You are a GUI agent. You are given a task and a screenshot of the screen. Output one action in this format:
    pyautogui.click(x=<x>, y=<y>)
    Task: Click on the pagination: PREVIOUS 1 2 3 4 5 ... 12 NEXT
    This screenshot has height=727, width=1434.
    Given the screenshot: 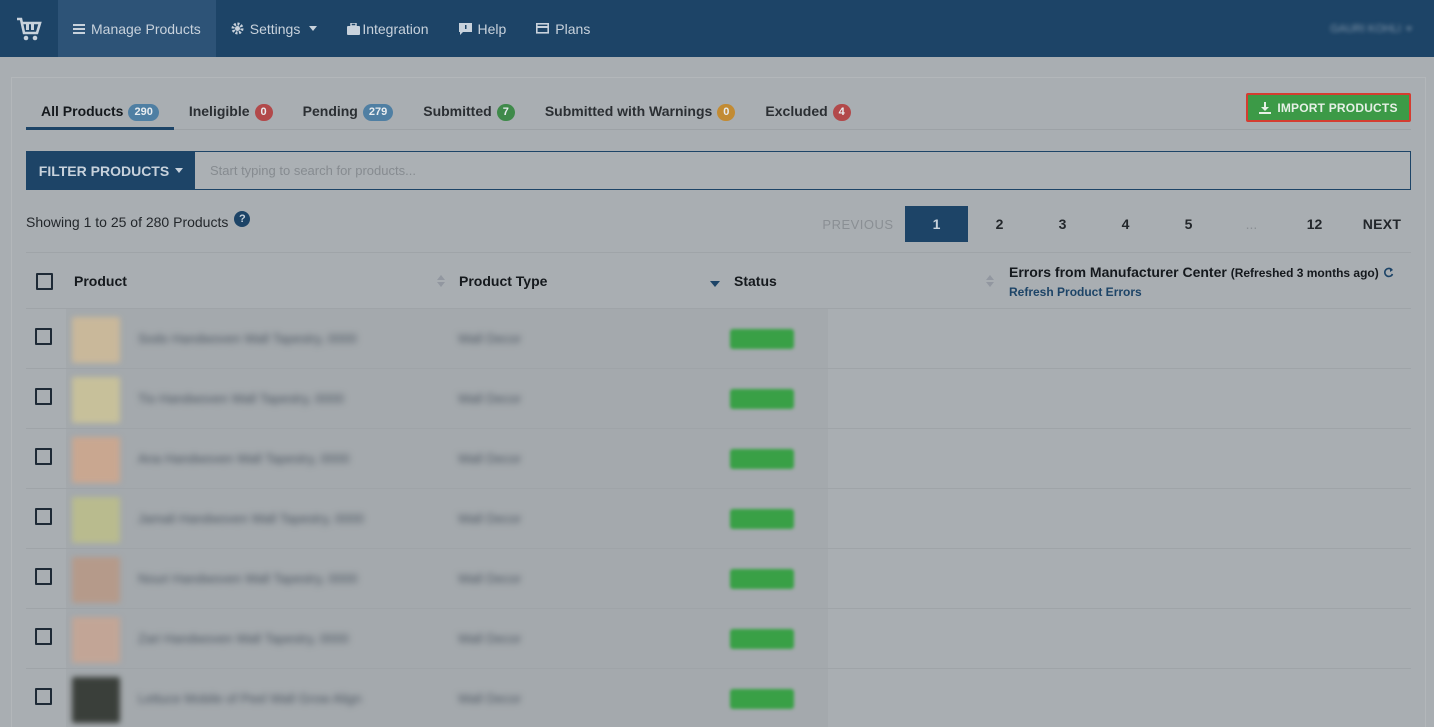 What is the action you would take?
    pyautogui.click(x=1114, y=224)
    